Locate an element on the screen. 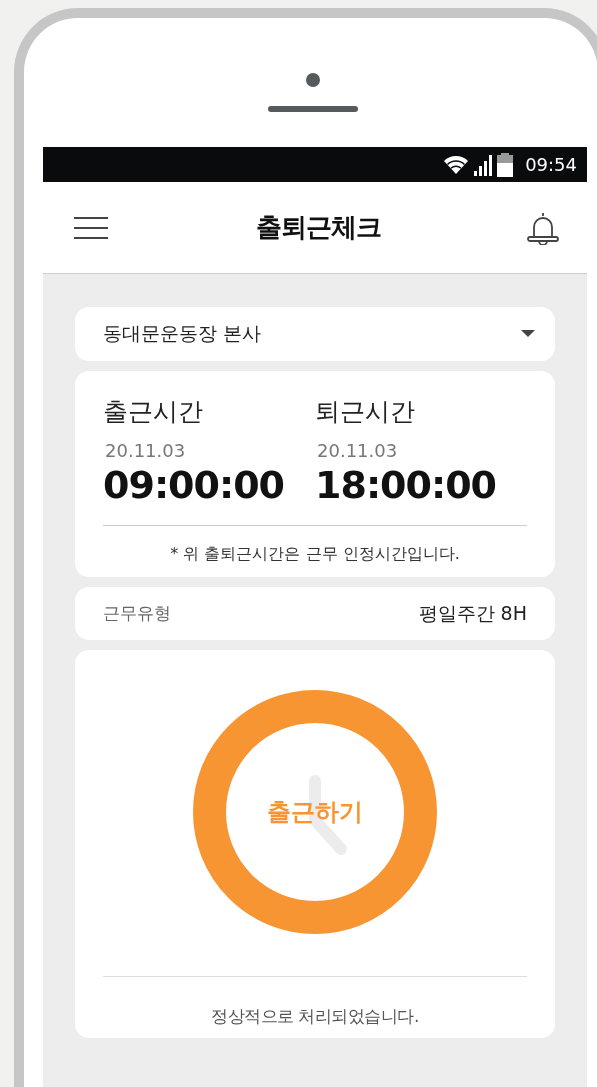 Image resolution: width=597 pixels, height=1087 pixels. time-value: 09:00:00 is located at coordinates (194, 485).